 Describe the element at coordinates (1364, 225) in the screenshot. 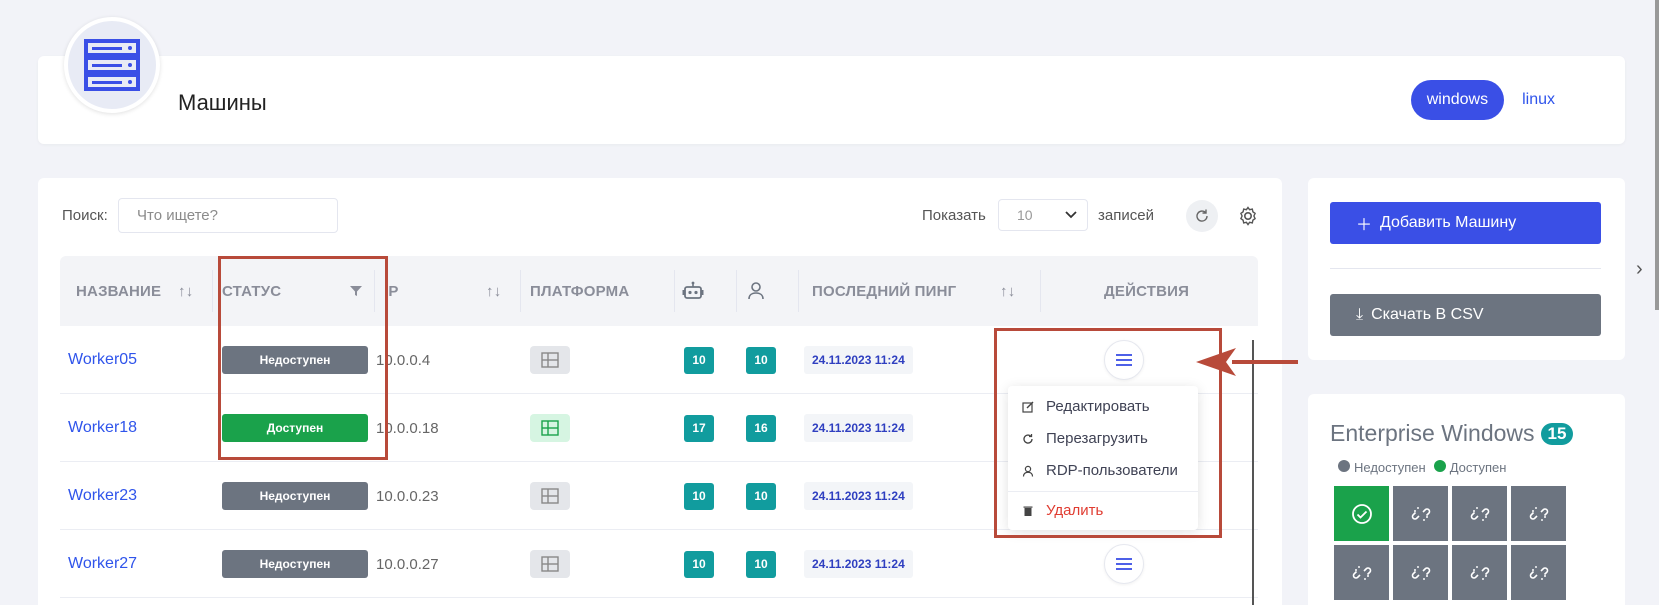

I see `plus-icon: ＋` at that location.